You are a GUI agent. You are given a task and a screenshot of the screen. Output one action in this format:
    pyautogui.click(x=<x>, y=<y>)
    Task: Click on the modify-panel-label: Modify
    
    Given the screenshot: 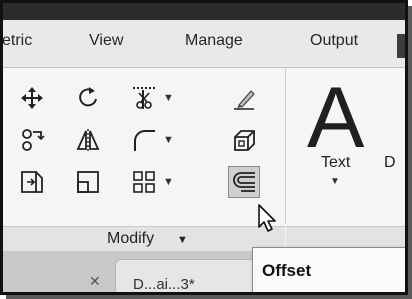 What is the action you would take?
    pyautogui.click(x=131, y=238)
    